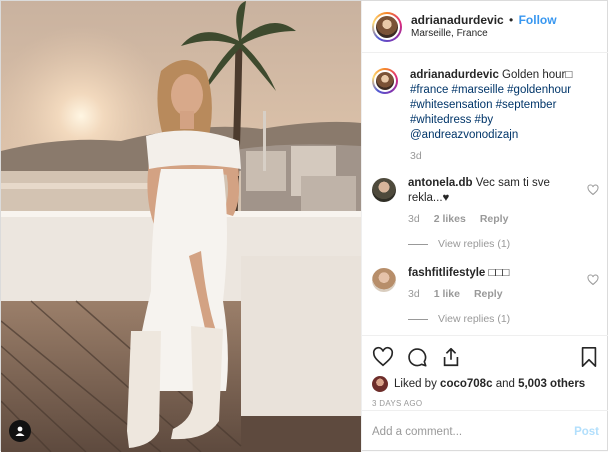  What do you see at coordinates (415, 384) in the screenshot?
I see `liked-by-prefix: Liked by` at bounding box center [415, 384].